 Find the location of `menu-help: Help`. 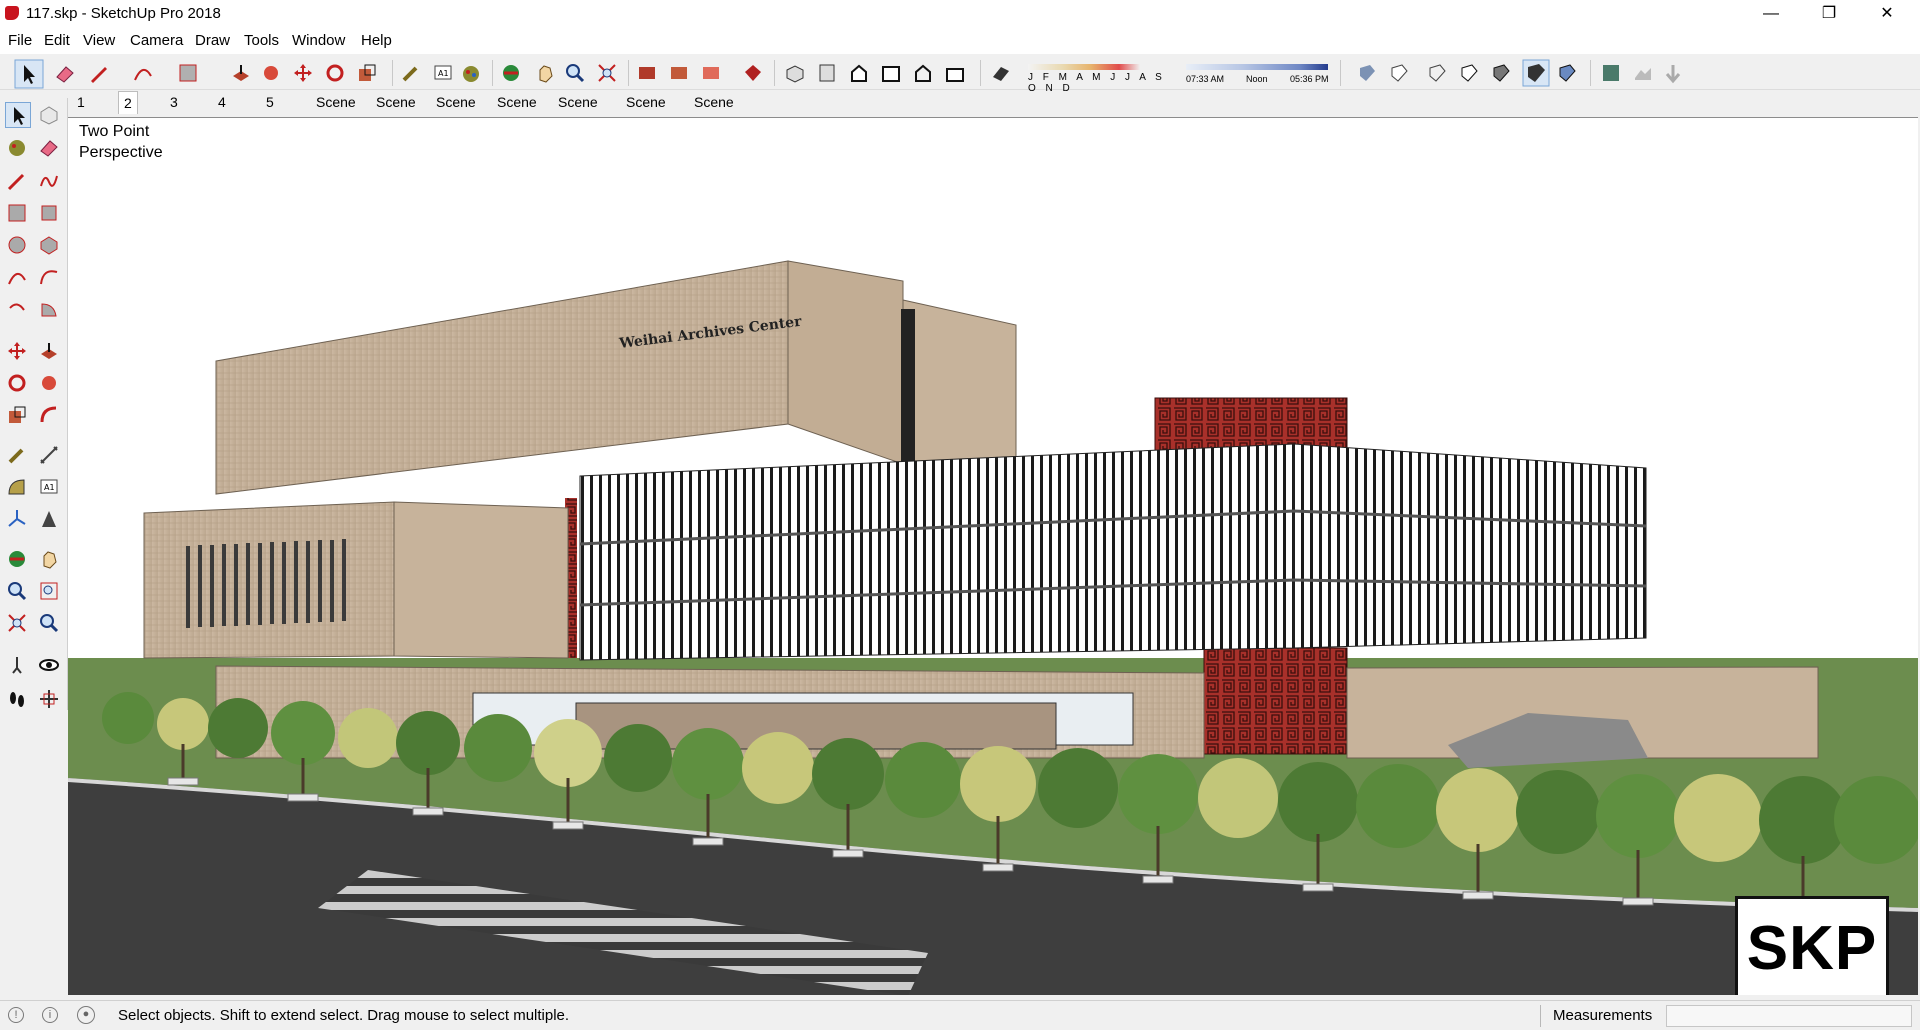

menu-help: Help is located at coordinates (376, 40).